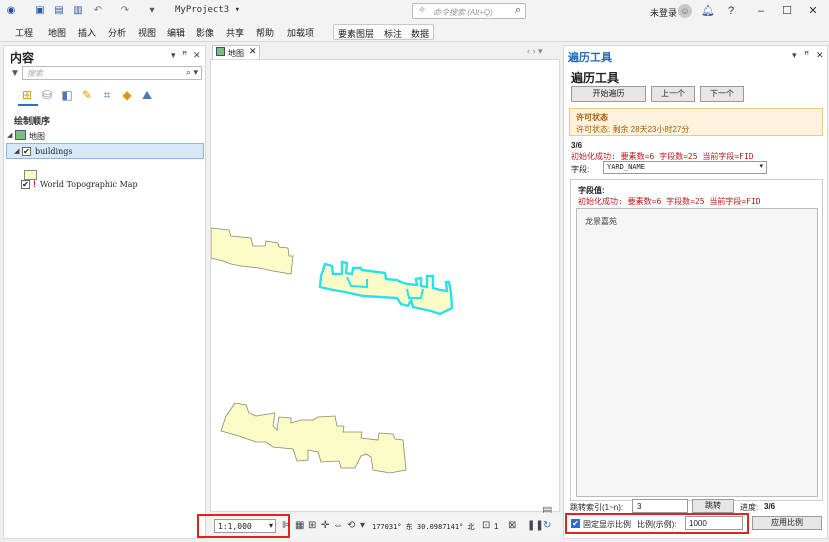 This screenshot has width=829, height=542. Describe the element at coordinates (87, 95) in the screenshot. I see `list-by-editing-icon: ✎` at that location.